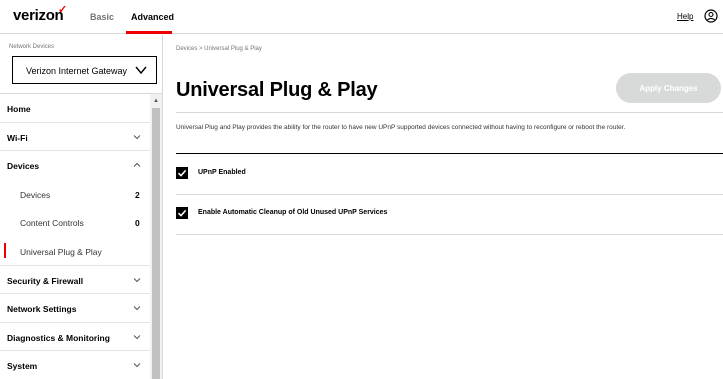  I want to click on sidebar-item-label: Diagnostics & Monitoring, so click(58, 337).